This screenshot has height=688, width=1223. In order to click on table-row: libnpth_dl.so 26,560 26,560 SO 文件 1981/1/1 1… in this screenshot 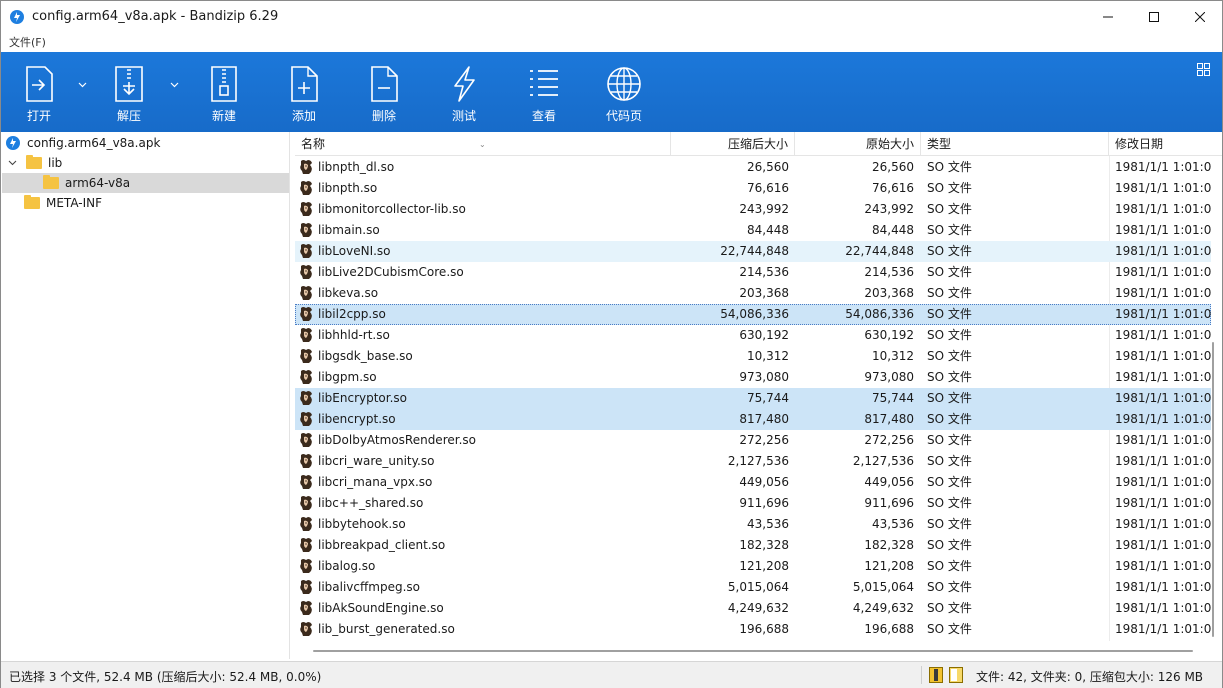, I will do `click(753, 167)`.